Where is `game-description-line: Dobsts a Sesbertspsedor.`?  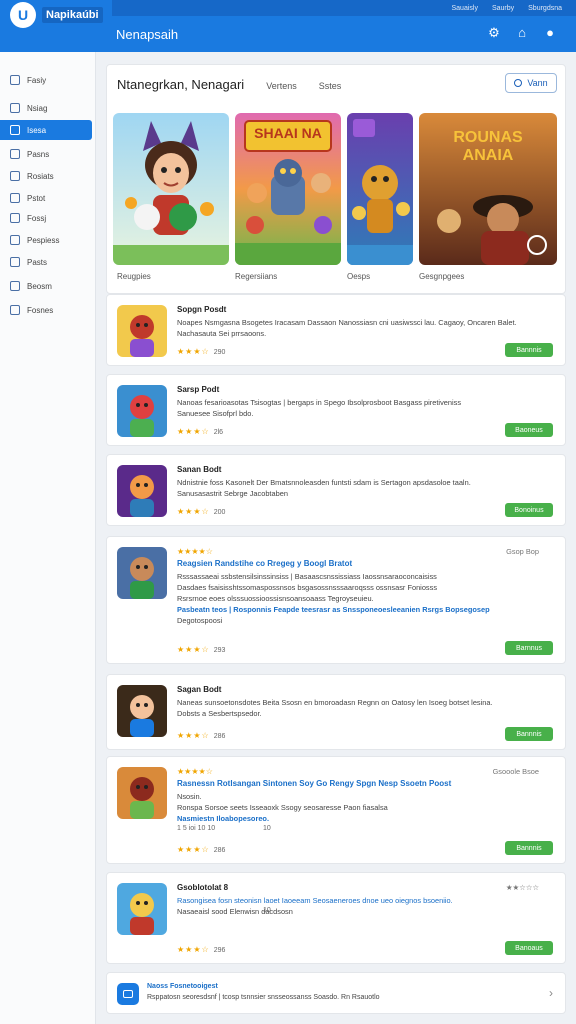 game-description-line: Dobsts a Sesbertspsedor. is located at coordinates (219, 713).